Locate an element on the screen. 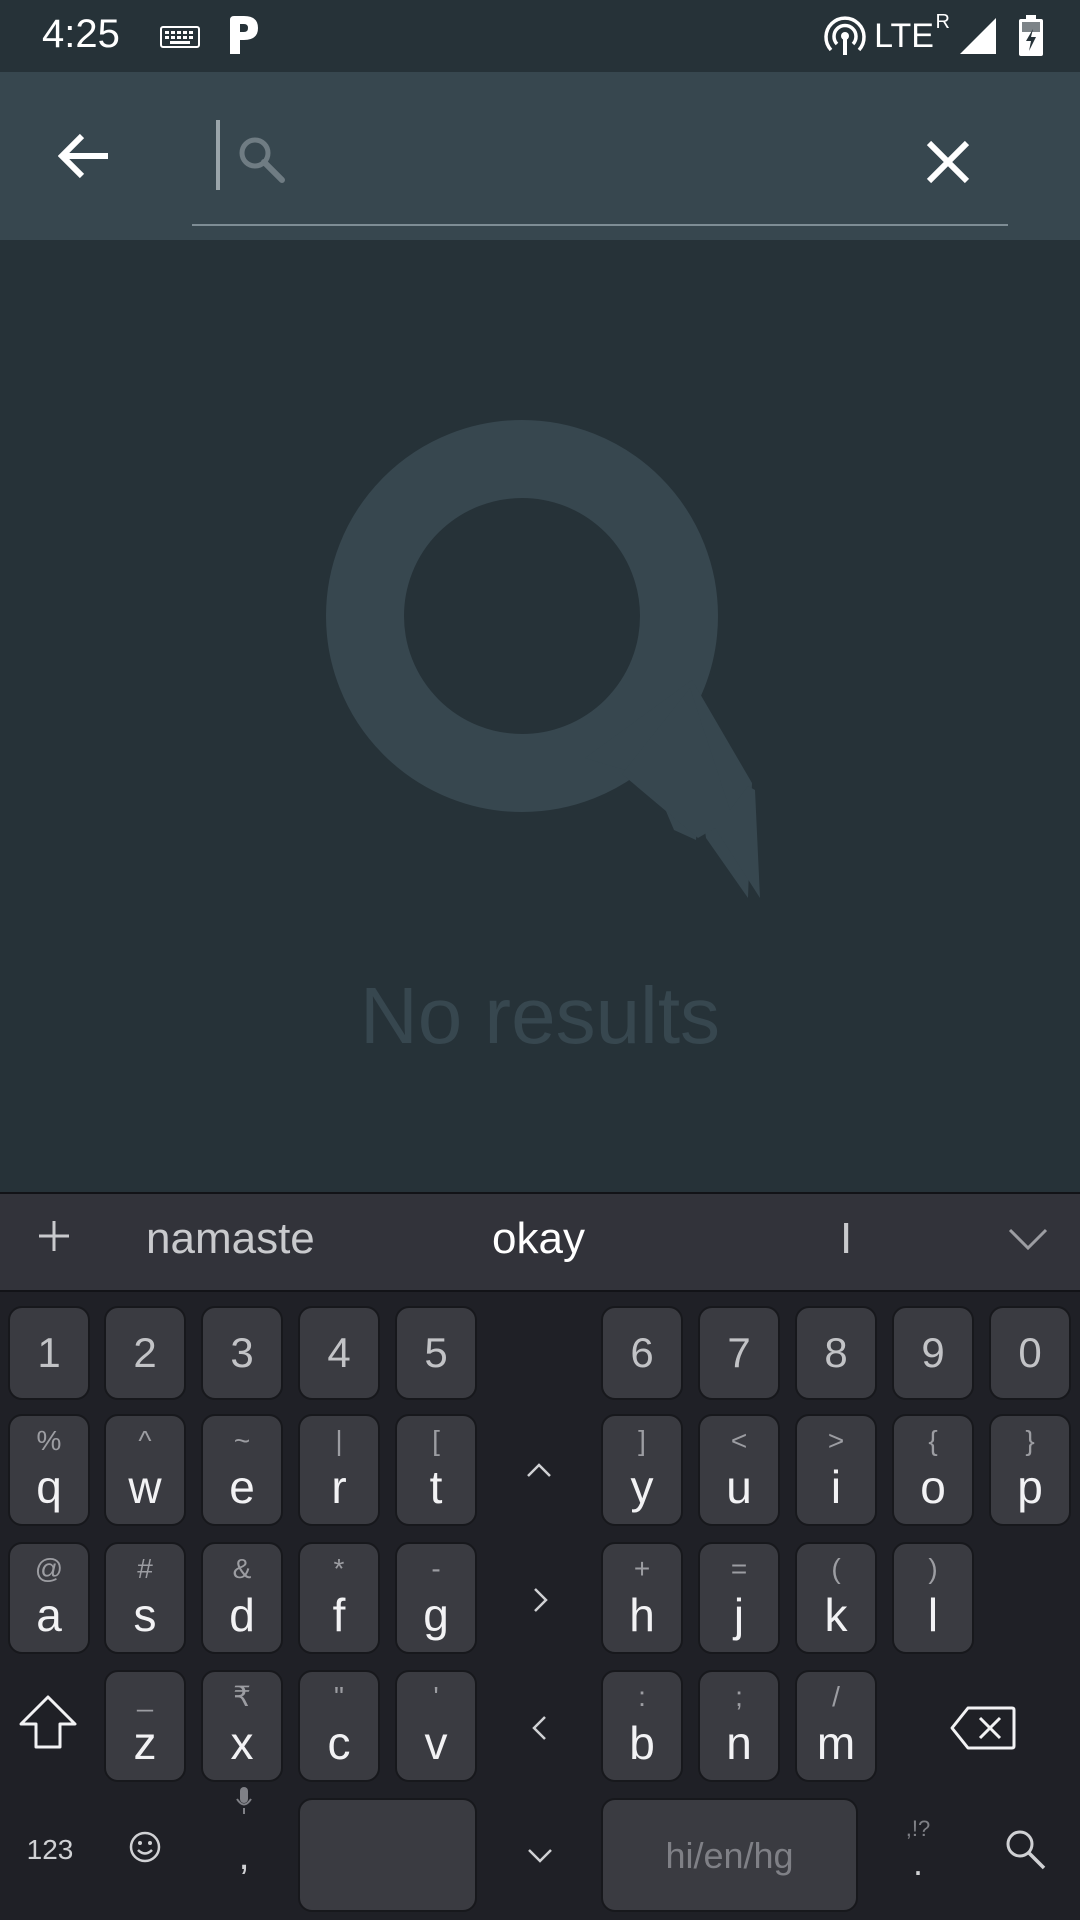  plus-icon is located at coordinates (54, 1236).